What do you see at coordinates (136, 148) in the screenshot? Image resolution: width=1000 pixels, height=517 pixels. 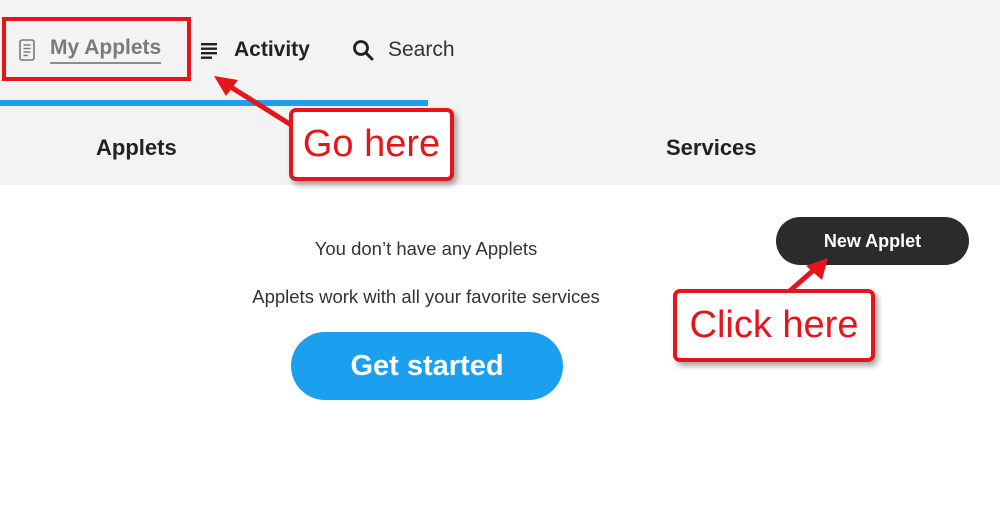 I see `tab-applets: Applets` at bounding box center [136, 148].